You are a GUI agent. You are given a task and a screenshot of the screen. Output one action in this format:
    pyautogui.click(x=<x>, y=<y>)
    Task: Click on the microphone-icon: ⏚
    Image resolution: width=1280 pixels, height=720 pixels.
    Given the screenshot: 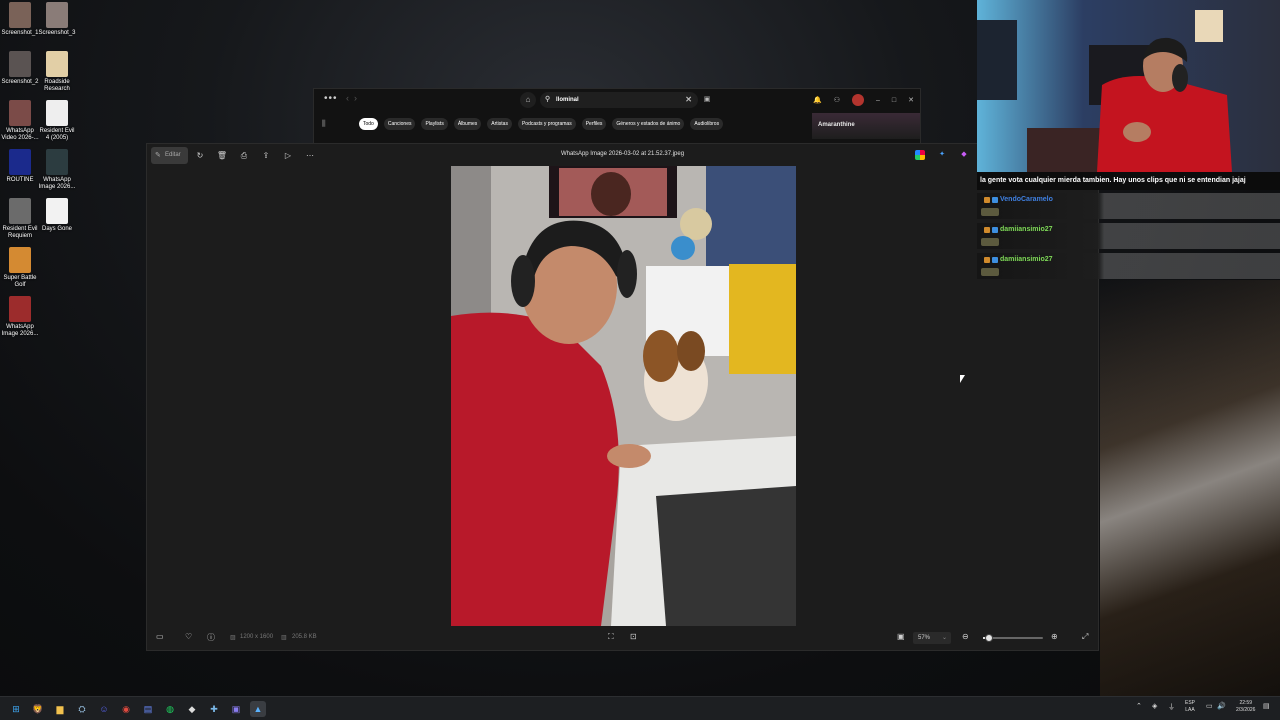 What is the action you would take?
    pyautogui.click(x=1171, y=707)
    